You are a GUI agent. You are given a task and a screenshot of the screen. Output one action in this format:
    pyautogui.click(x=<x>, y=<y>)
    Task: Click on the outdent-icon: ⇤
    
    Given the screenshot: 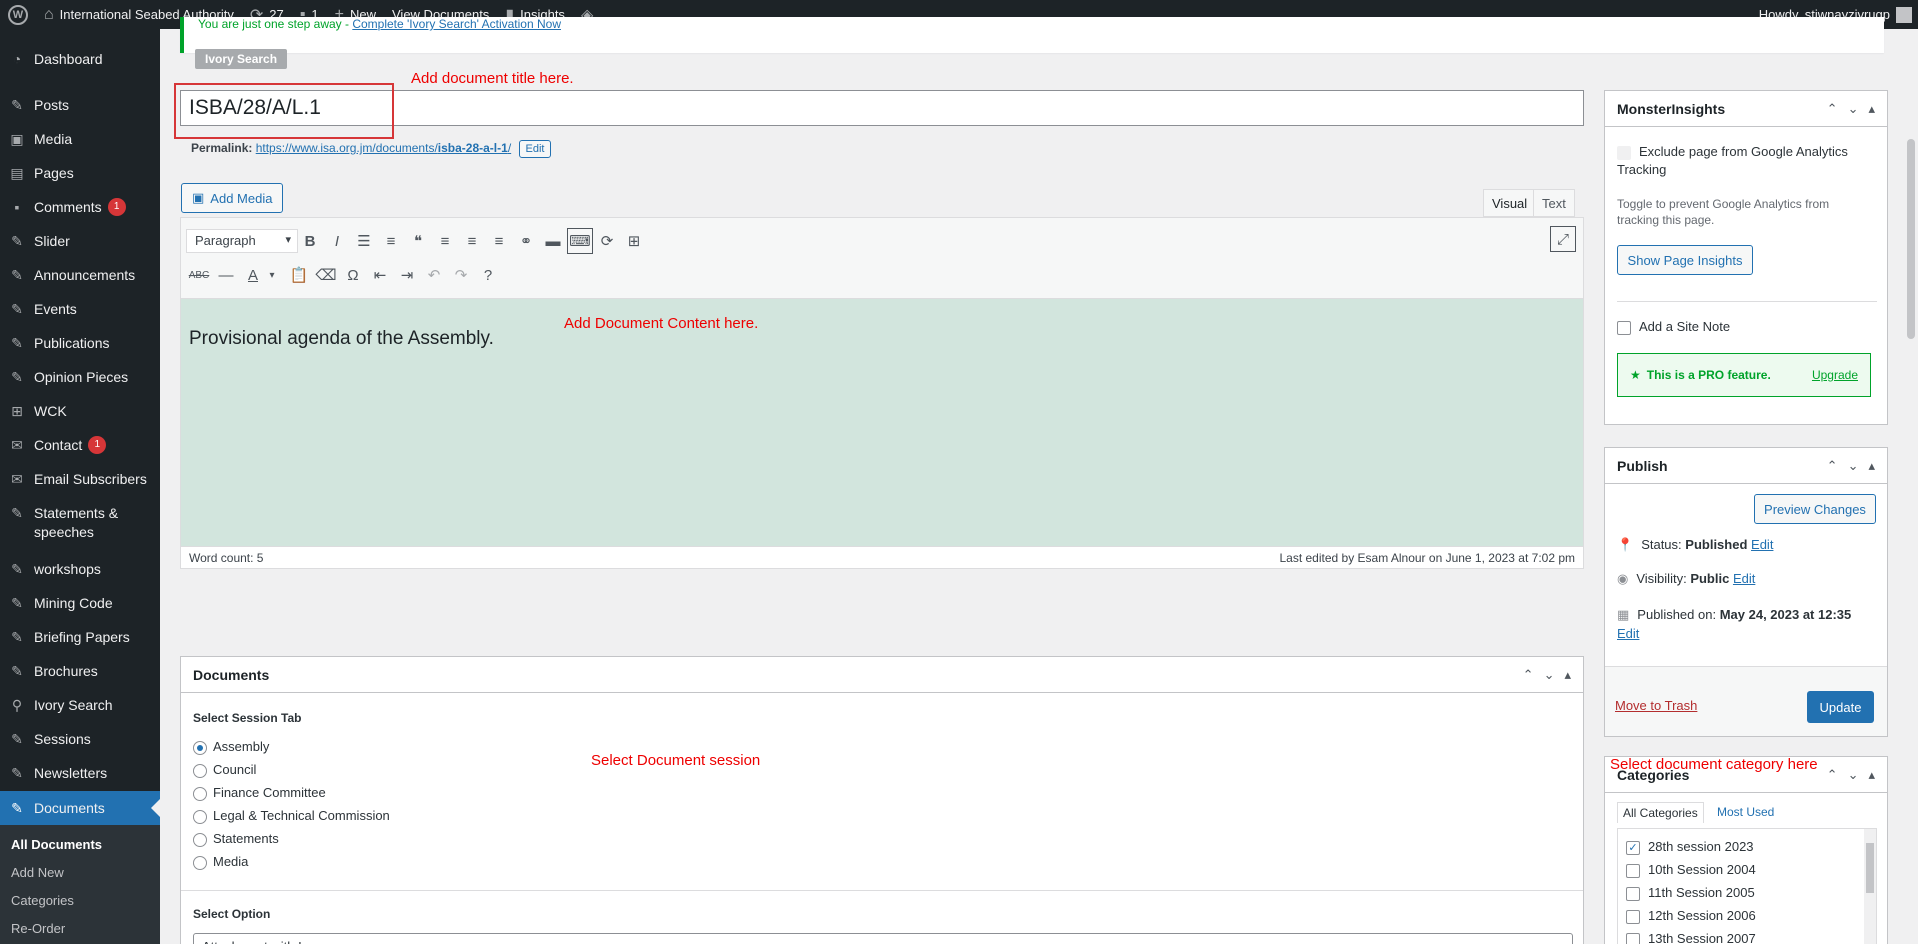 What is the action you would take?
    pyautogui.click(x=380, y=275)
    